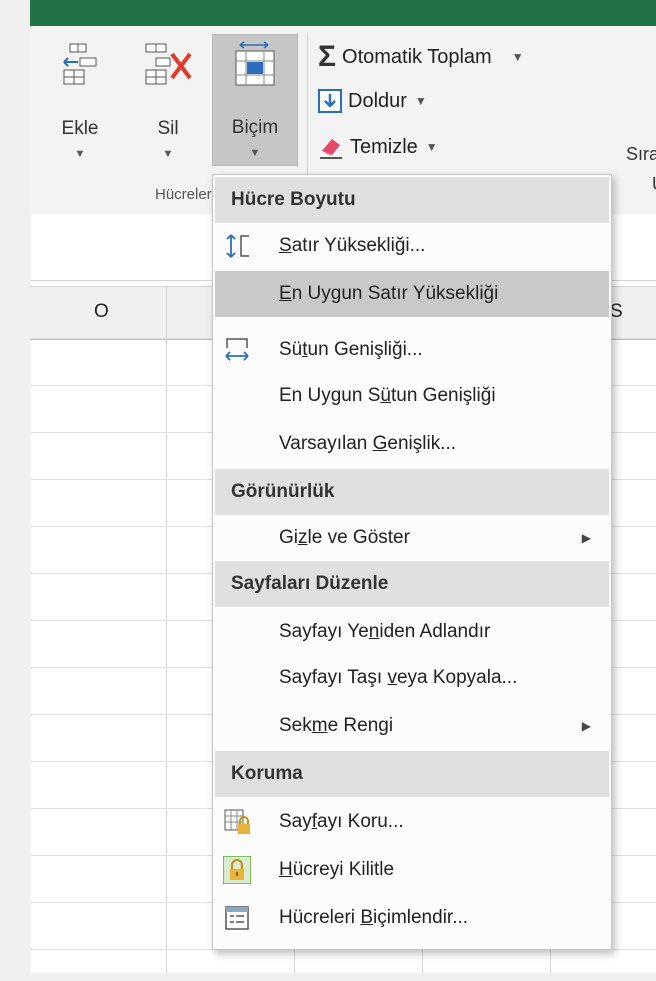 This screenshot has width=656, height=981. What do you see at coordinates (168, 128) in the screenshot?
I see `delete-label: Sil` at bounding box center [168, 128].